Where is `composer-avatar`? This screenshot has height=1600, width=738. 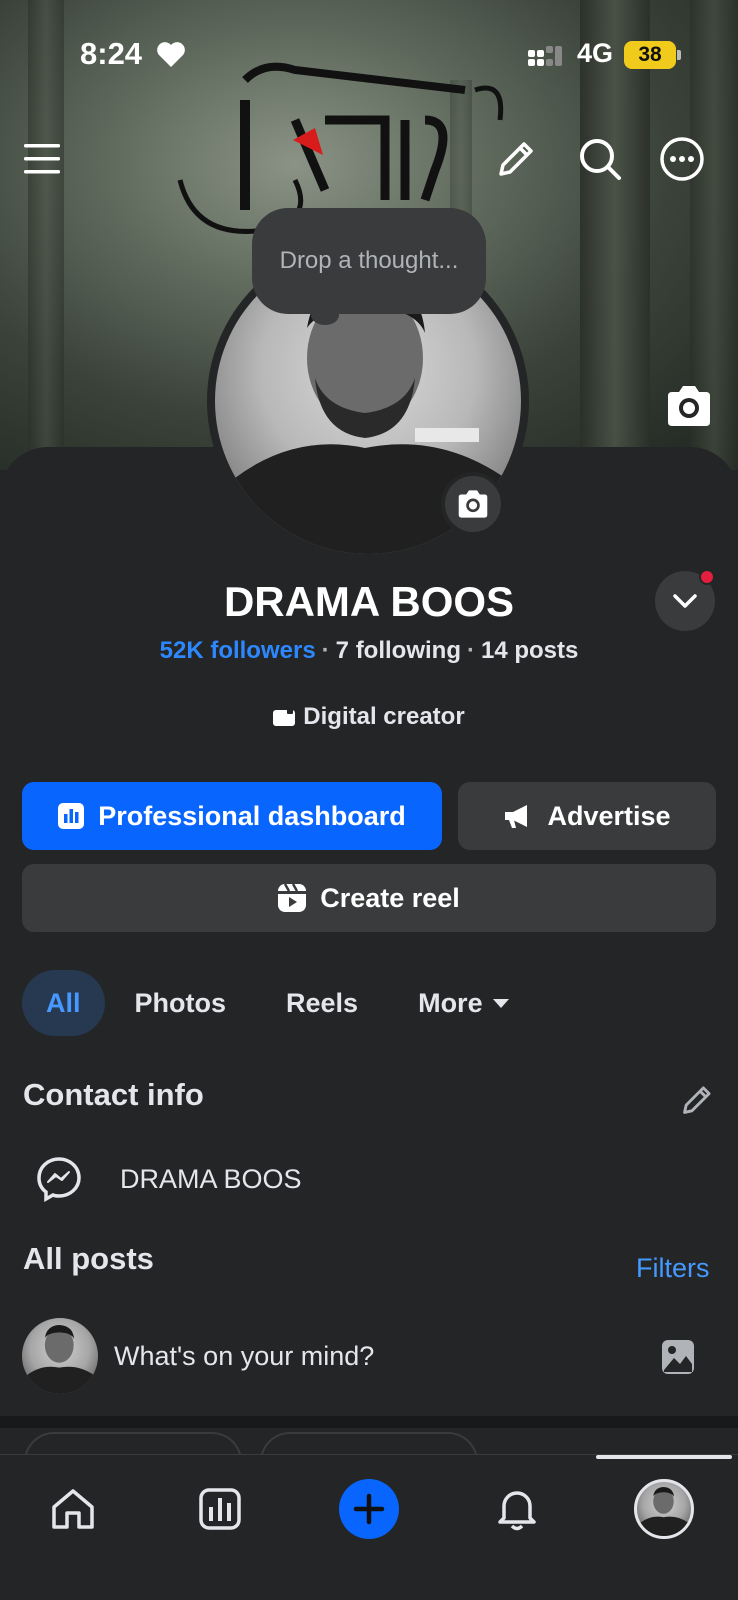
composer-avatar is located at coordinates (60, 1356).